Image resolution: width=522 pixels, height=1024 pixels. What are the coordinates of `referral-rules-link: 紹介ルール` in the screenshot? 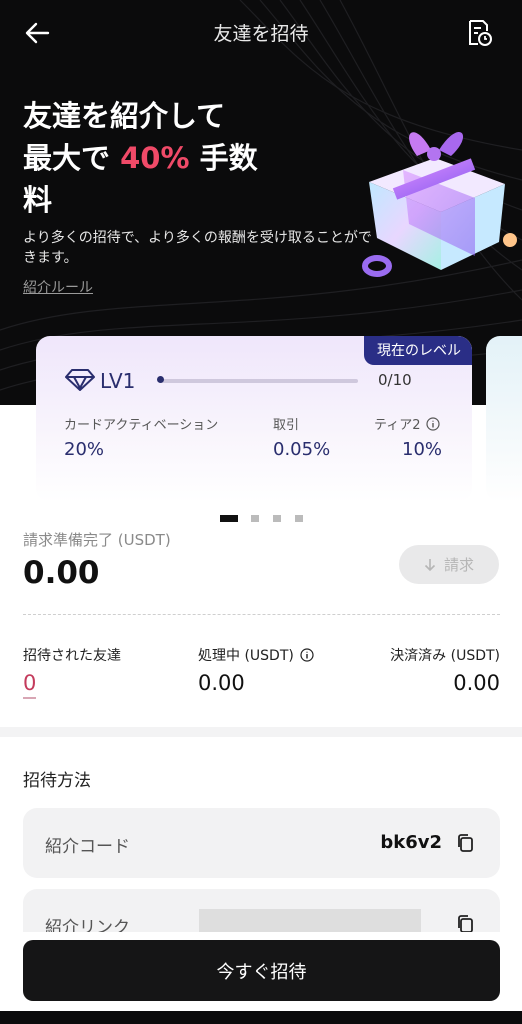 It's located at (58, 287).